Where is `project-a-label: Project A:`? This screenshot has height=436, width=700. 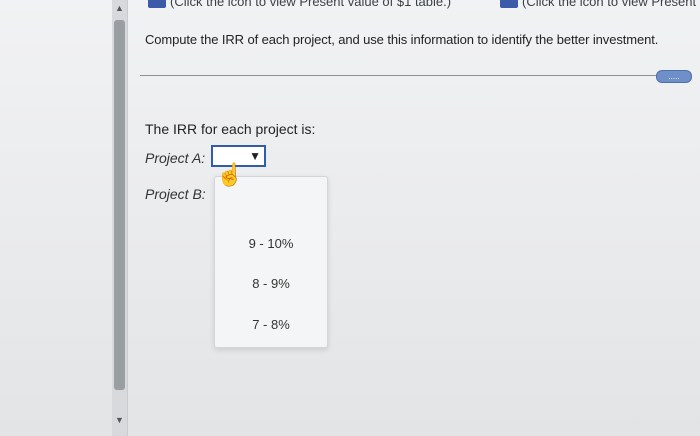 project-a-label: Project A: is located at coordinates (175, 158).